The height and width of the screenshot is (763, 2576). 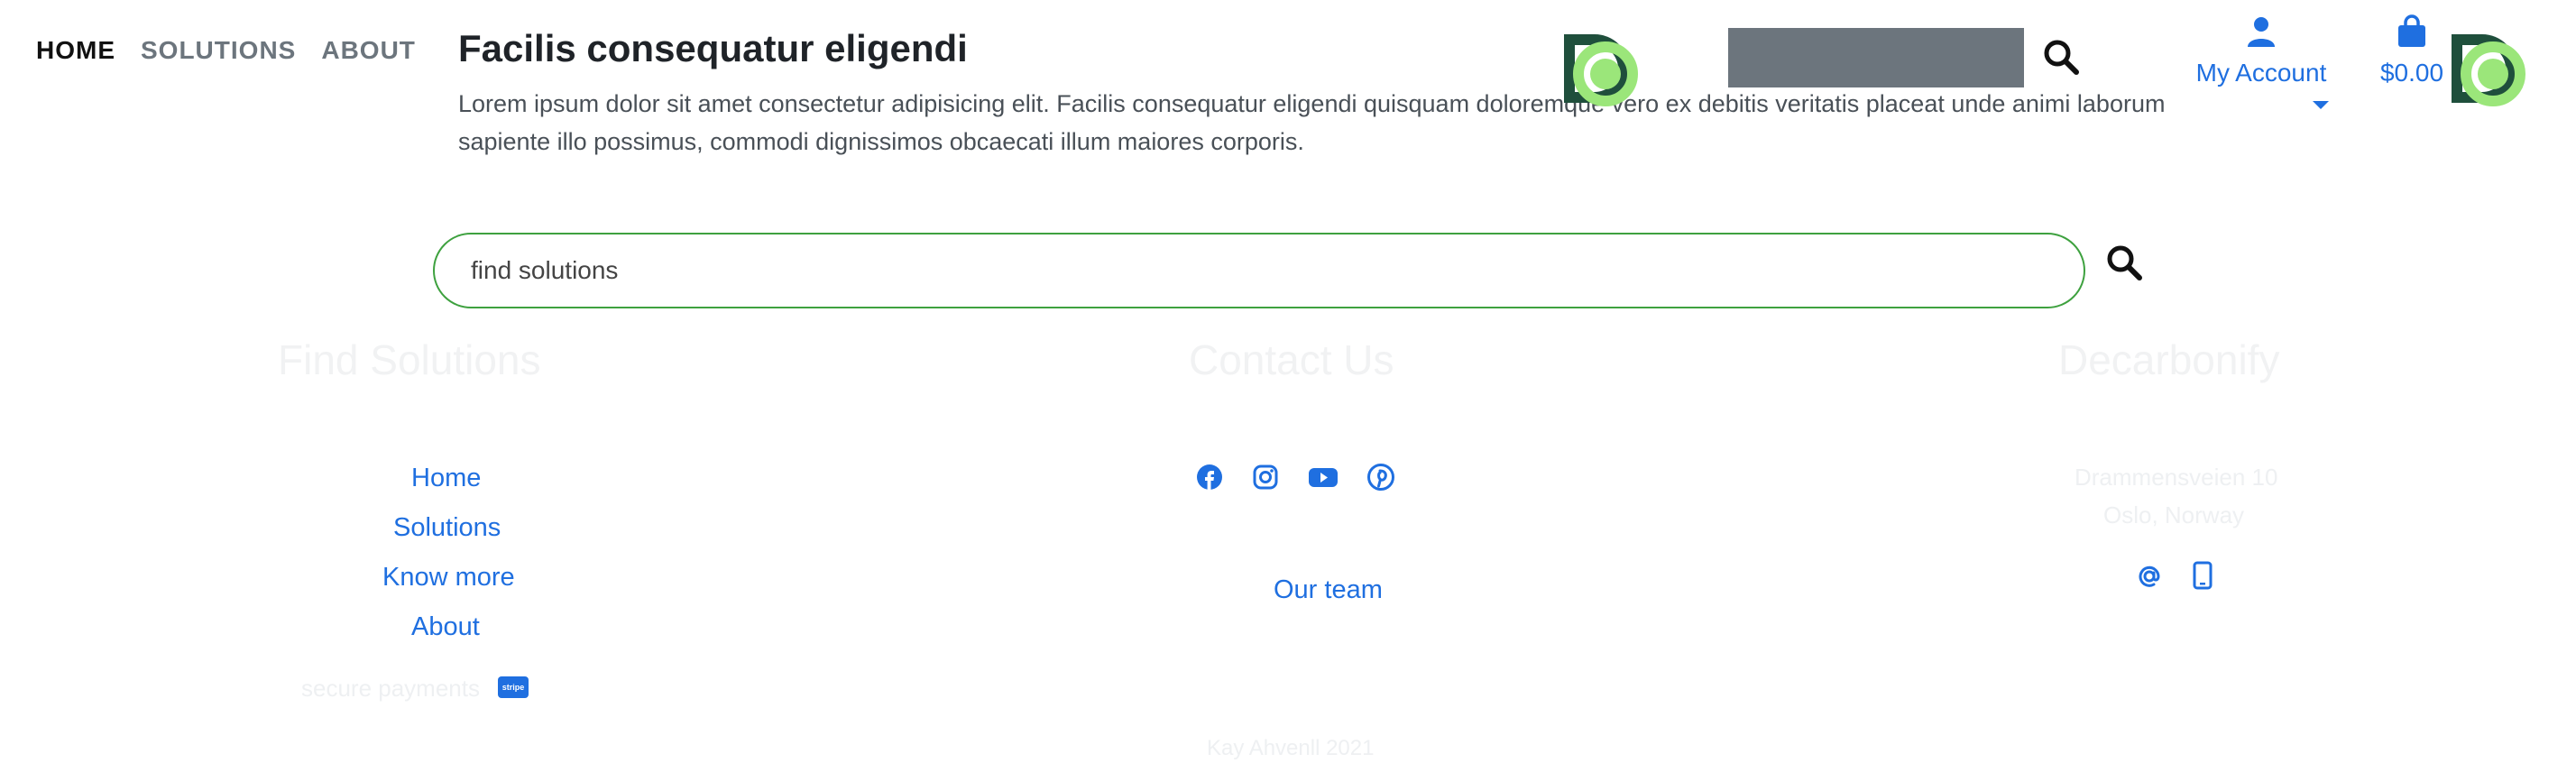 What do you see at coordinates (713, 48) in the screenshot?
I see `page-title: Facilis consequatur eligendi` at bounding box center [713, 48].